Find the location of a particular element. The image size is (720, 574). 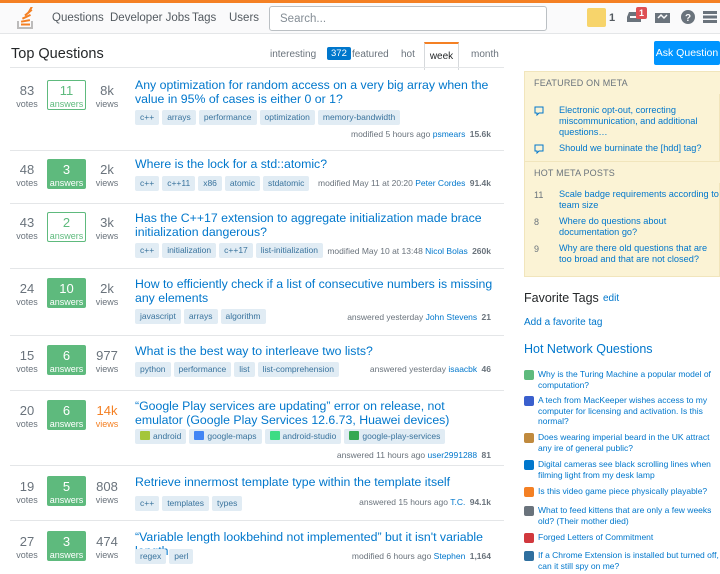

tag: optimization is located at coordinates (287, 117).